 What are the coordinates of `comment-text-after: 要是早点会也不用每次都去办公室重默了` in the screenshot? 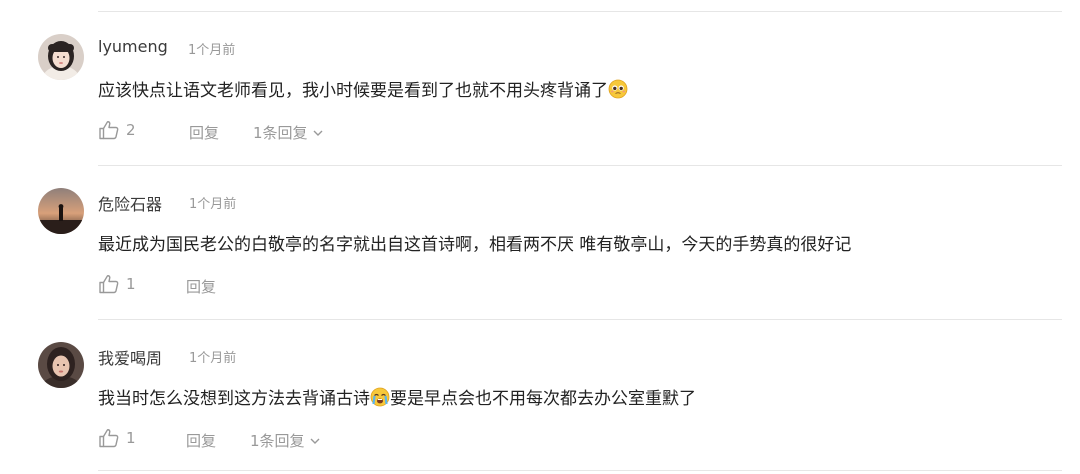 It's located at (543, 399).